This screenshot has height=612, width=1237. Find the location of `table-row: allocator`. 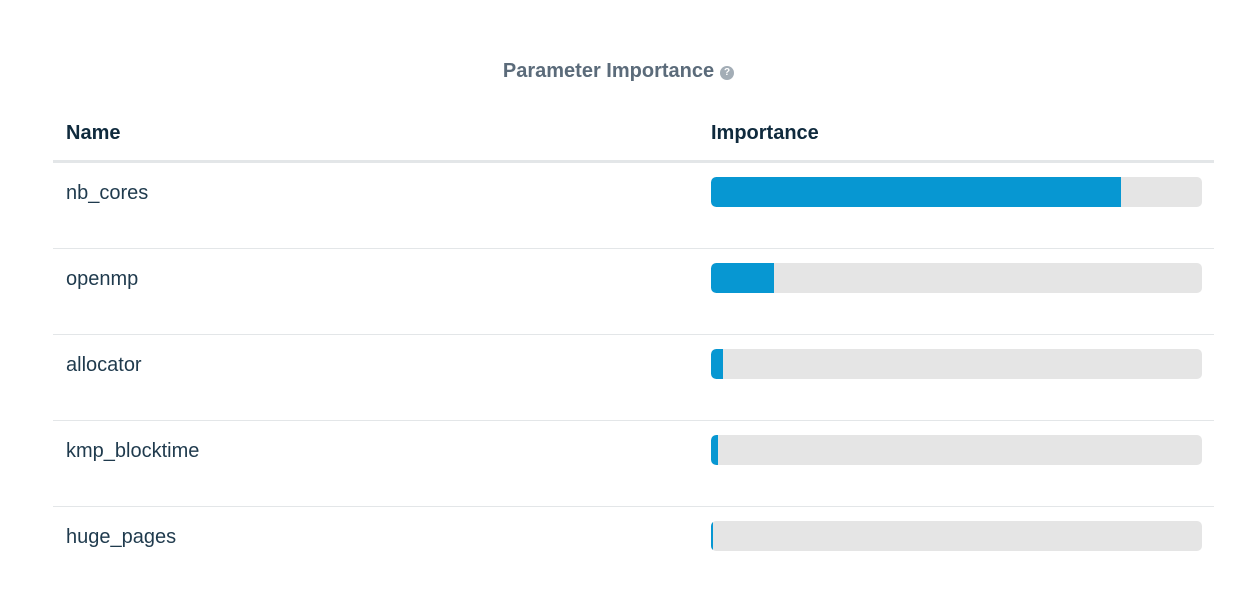

table-row: allocator is located at coordinates (633, 378).